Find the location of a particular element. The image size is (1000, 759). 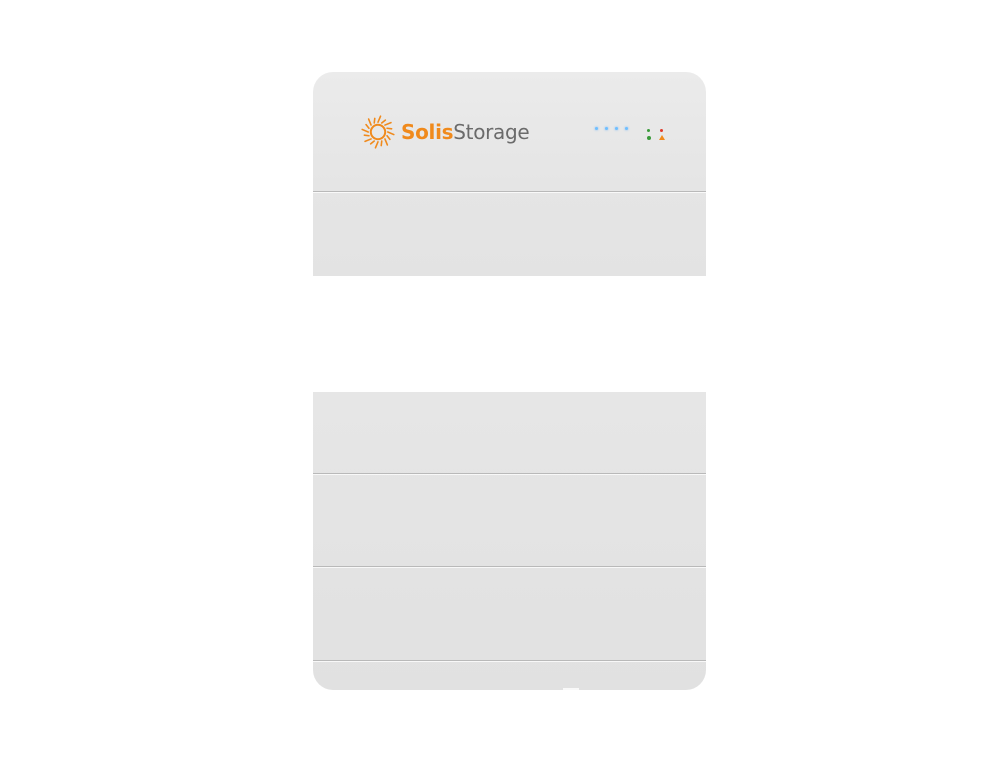

run-indicator is located at coordinates (649, 138).